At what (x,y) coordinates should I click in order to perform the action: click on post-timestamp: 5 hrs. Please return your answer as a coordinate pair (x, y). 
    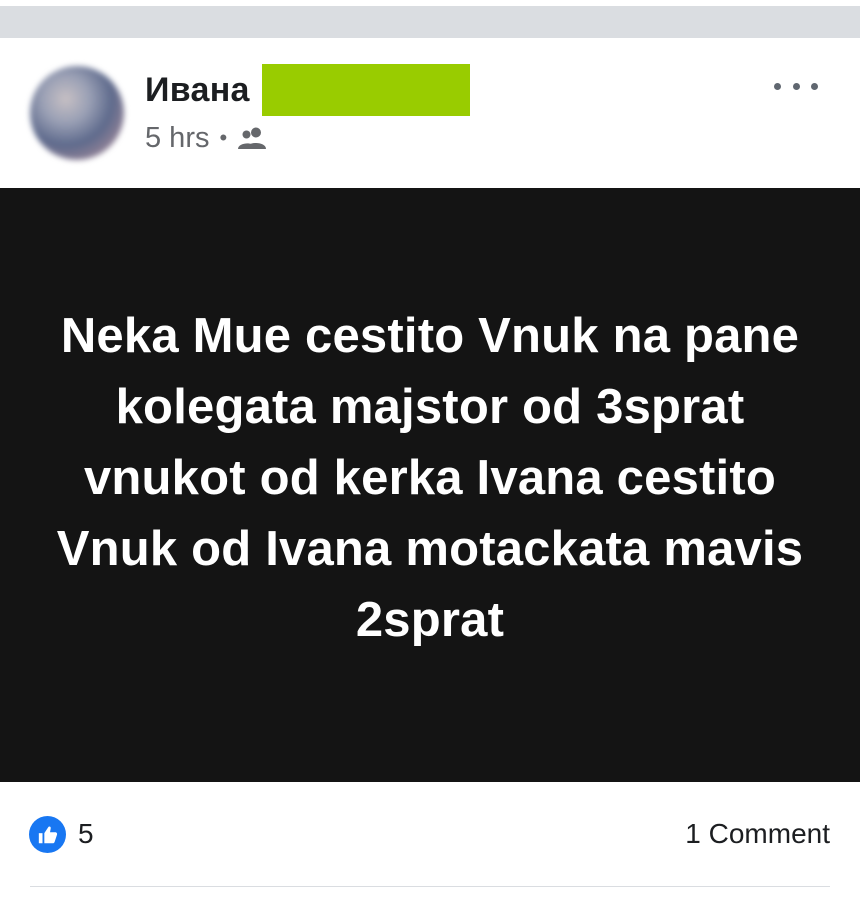
    Looking at the image, I should click on (177, 138).